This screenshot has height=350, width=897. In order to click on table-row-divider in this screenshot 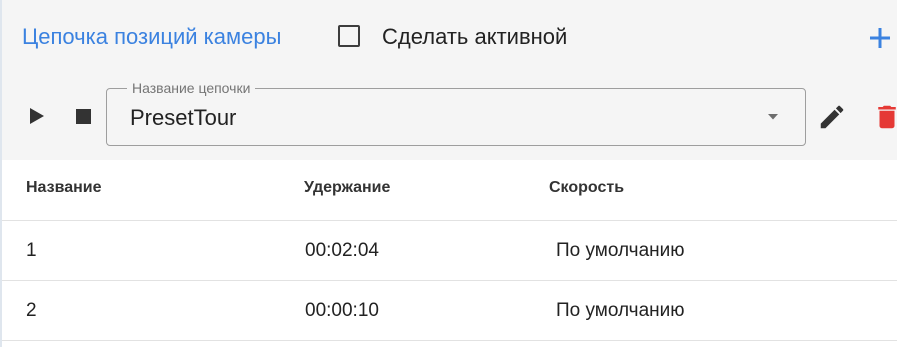, I will do `click(449, 345)`.